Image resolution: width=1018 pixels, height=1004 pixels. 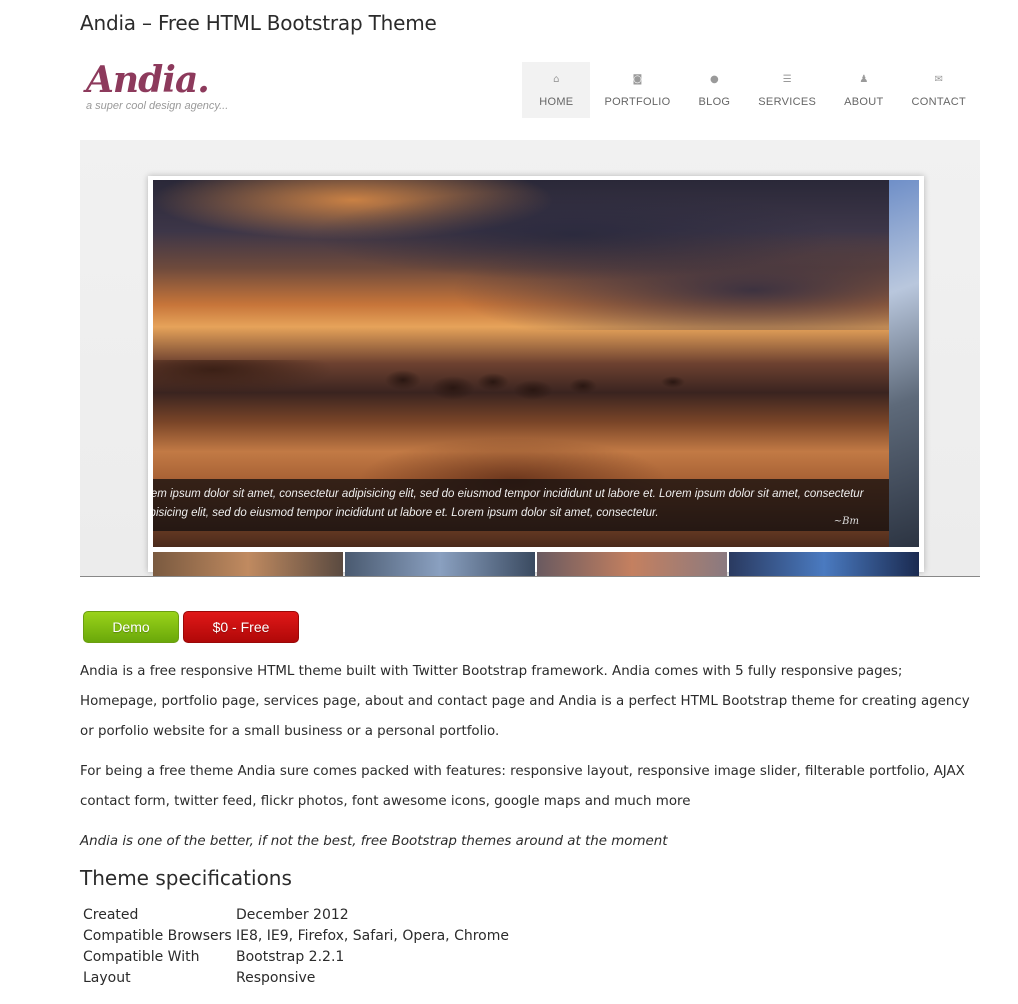 What do you see at coordinates (714, 79) in the screenshot?
I see `comment-icon: ●` at bounding box center [714, 79].